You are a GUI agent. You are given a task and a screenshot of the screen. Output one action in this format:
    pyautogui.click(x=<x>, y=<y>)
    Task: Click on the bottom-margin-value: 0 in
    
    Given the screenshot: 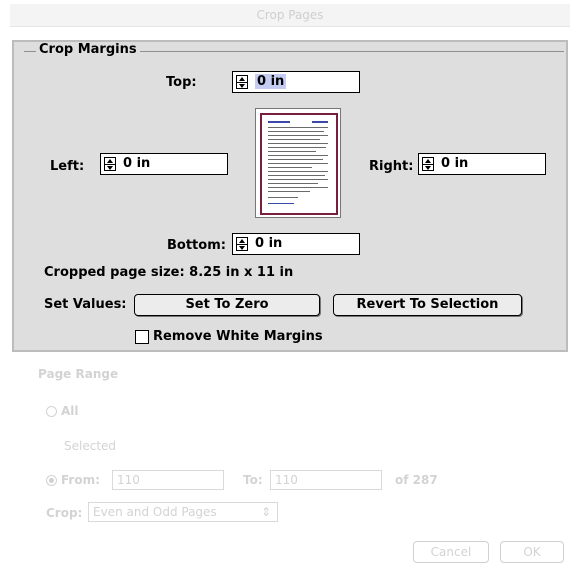 What is the action you would take?
    pyautogui.click(x=268, y=243)
    